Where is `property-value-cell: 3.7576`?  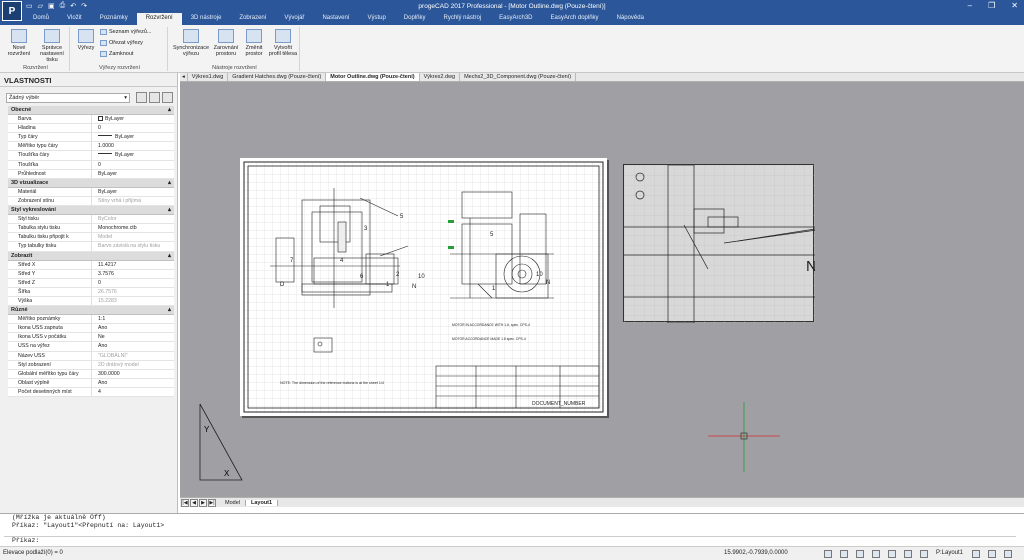 property-value-cell: 3.7576 is located at coordinates (133, 274).